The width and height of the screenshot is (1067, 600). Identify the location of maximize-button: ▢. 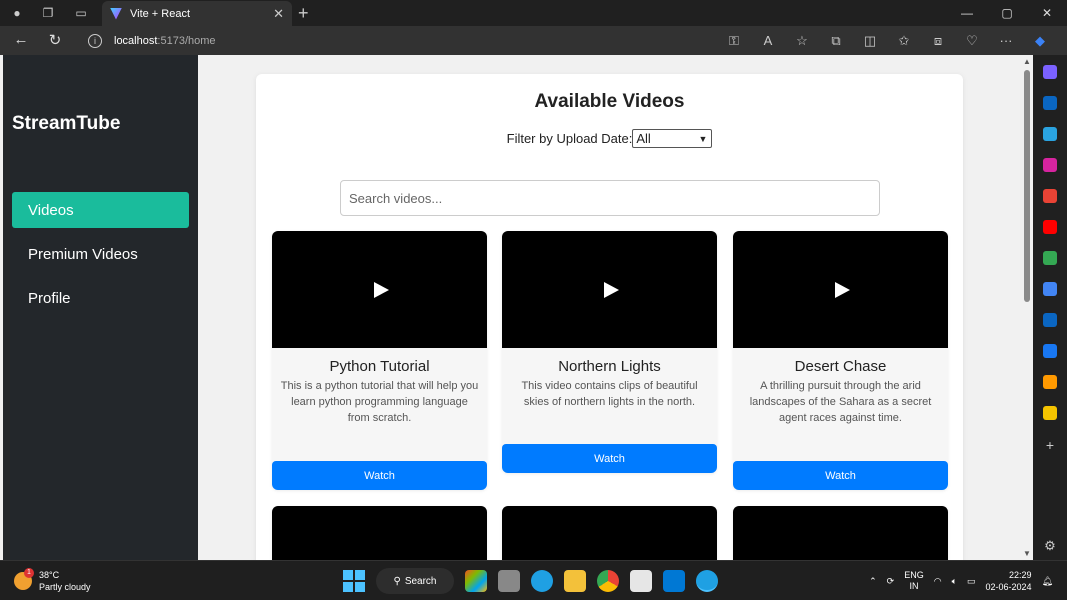
(1007, 13).